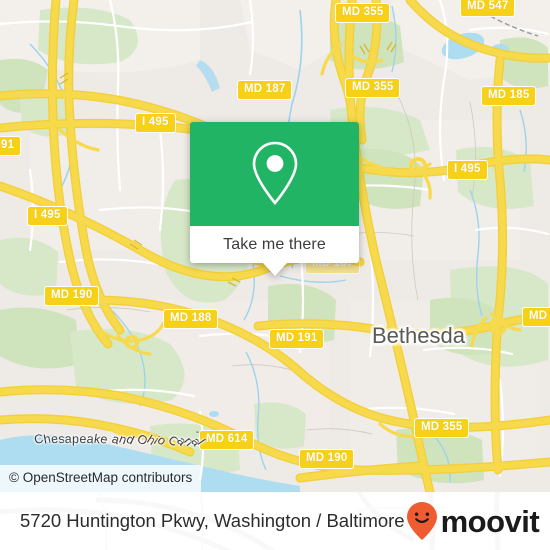 This screenshot has width=550, height=550. I want to click on popup-tail, so click(274, 269).